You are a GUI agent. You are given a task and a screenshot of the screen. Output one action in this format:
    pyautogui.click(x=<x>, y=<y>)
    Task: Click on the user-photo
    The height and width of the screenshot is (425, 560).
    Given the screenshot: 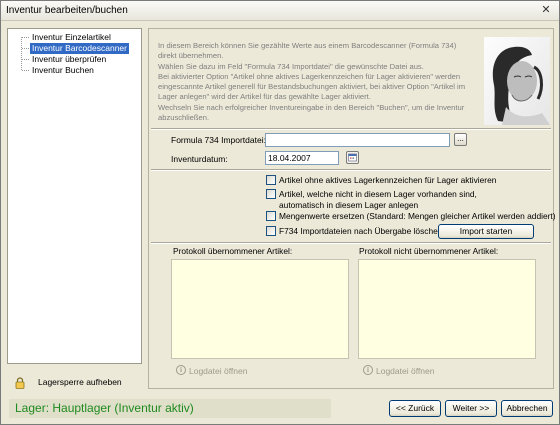 What is the action you would take?
    pyautogui.click(x=517, y=81)
    